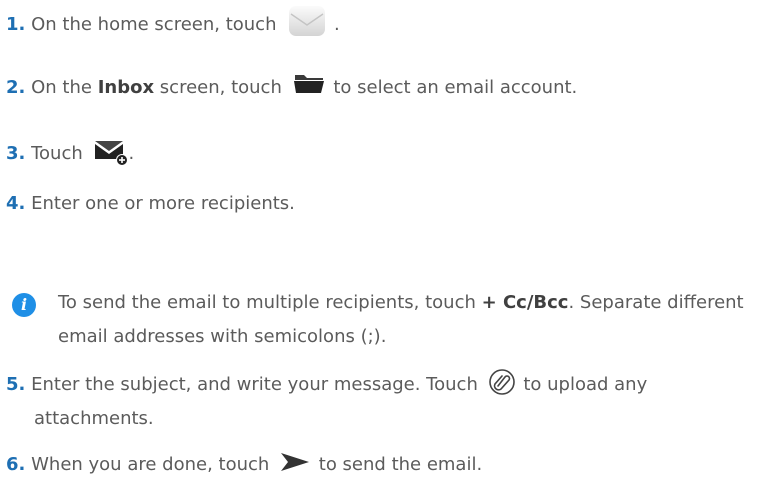 The width and height of the screenshot is (758, 483). What do you see at coordinates (377, 23) in the screenshot?
I see `step-1: 1. On the home screen, touch .` at bounding box center [377, 23].